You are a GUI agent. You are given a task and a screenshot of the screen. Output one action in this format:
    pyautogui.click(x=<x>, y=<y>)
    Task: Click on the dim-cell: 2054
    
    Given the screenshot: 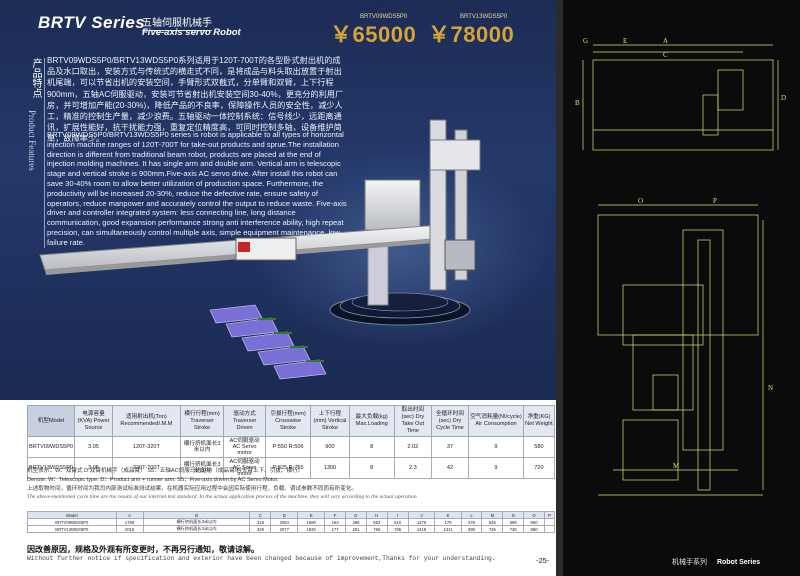 What is the action you would take?
    pyautogui.click(x=284, y=522)
    